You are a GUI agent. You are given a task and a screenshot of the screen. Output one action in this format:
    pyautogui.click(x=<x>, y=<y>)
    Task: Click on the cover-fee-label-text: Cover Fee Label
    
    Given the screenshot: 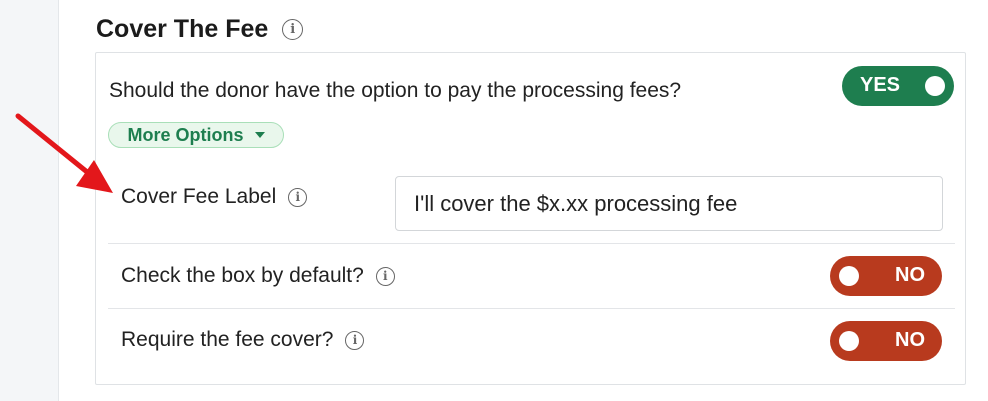 What is the action you would take?
    pyautogui.click(x=199, y=196)
    